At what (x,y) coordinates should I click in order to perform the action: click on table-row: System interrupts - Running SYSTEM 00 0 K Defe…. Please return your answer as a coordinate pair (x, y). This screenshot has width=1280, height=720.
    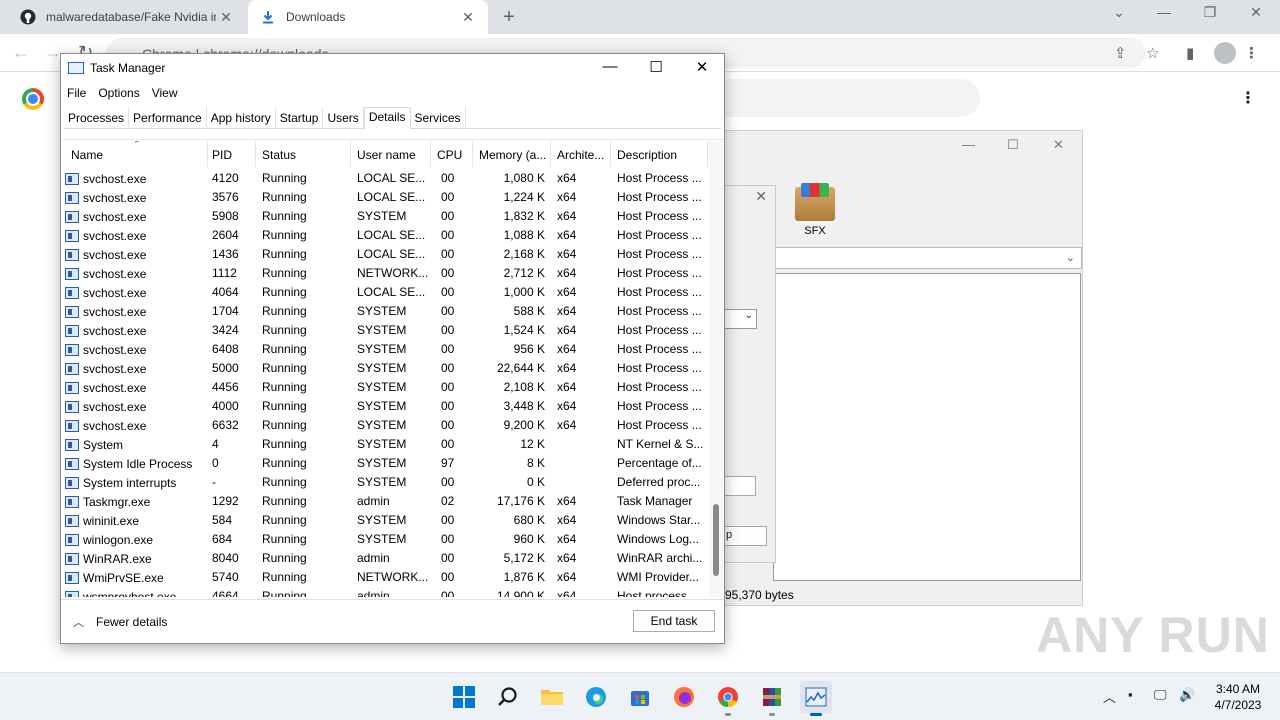
    Looking at the image, I should click on (384, 481).